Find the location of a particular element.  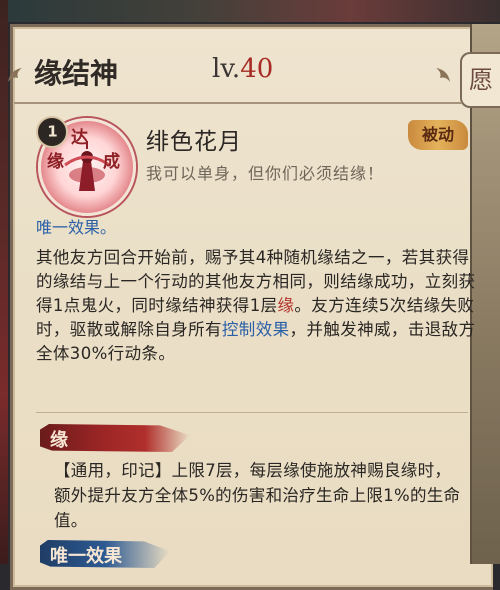

skill-quote: 我可以单身，但你们必须结缘！ is located at coordinates (265, 173).